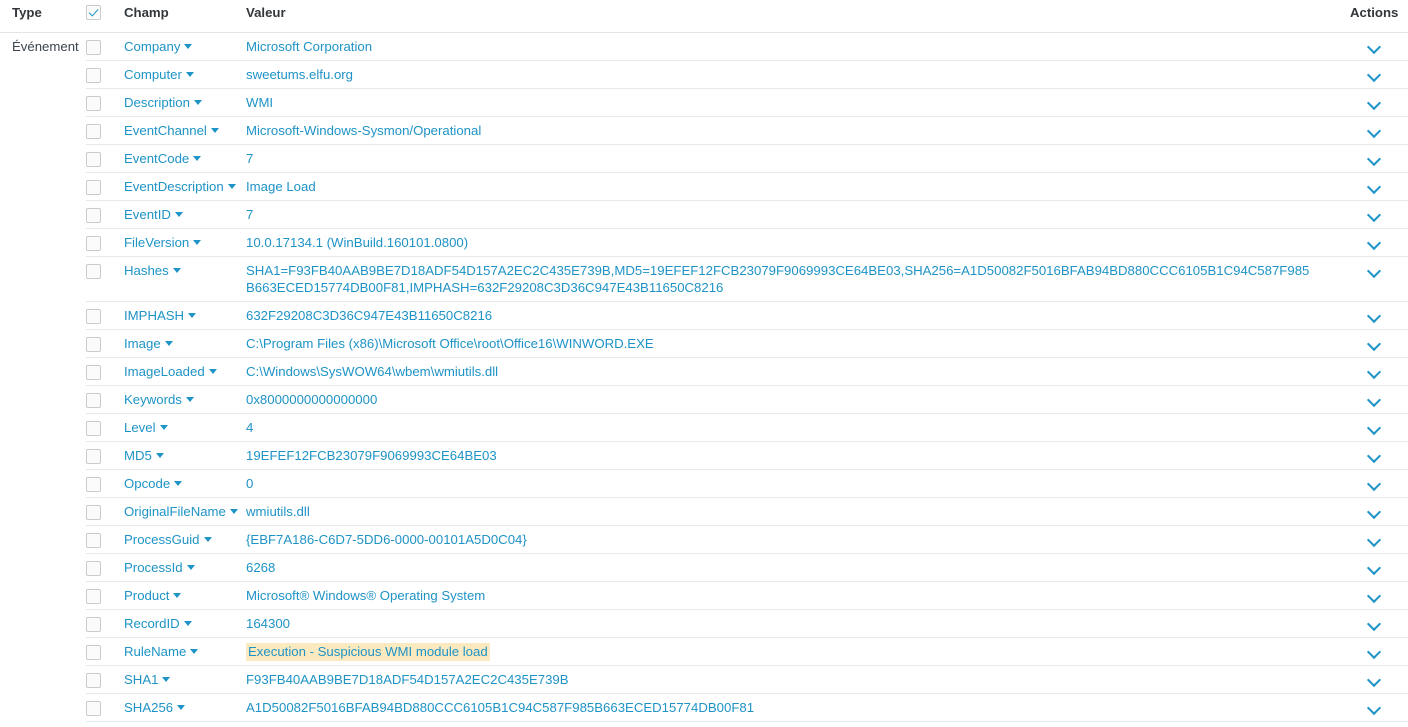 This screenshot has height=727, width=1408. What do you see at coordinates (371, 455) in the screenshot?
I see `field-value-link: 19EFEF12FCB23079F9069993CE64BE03` at bounding box center [371, 455].